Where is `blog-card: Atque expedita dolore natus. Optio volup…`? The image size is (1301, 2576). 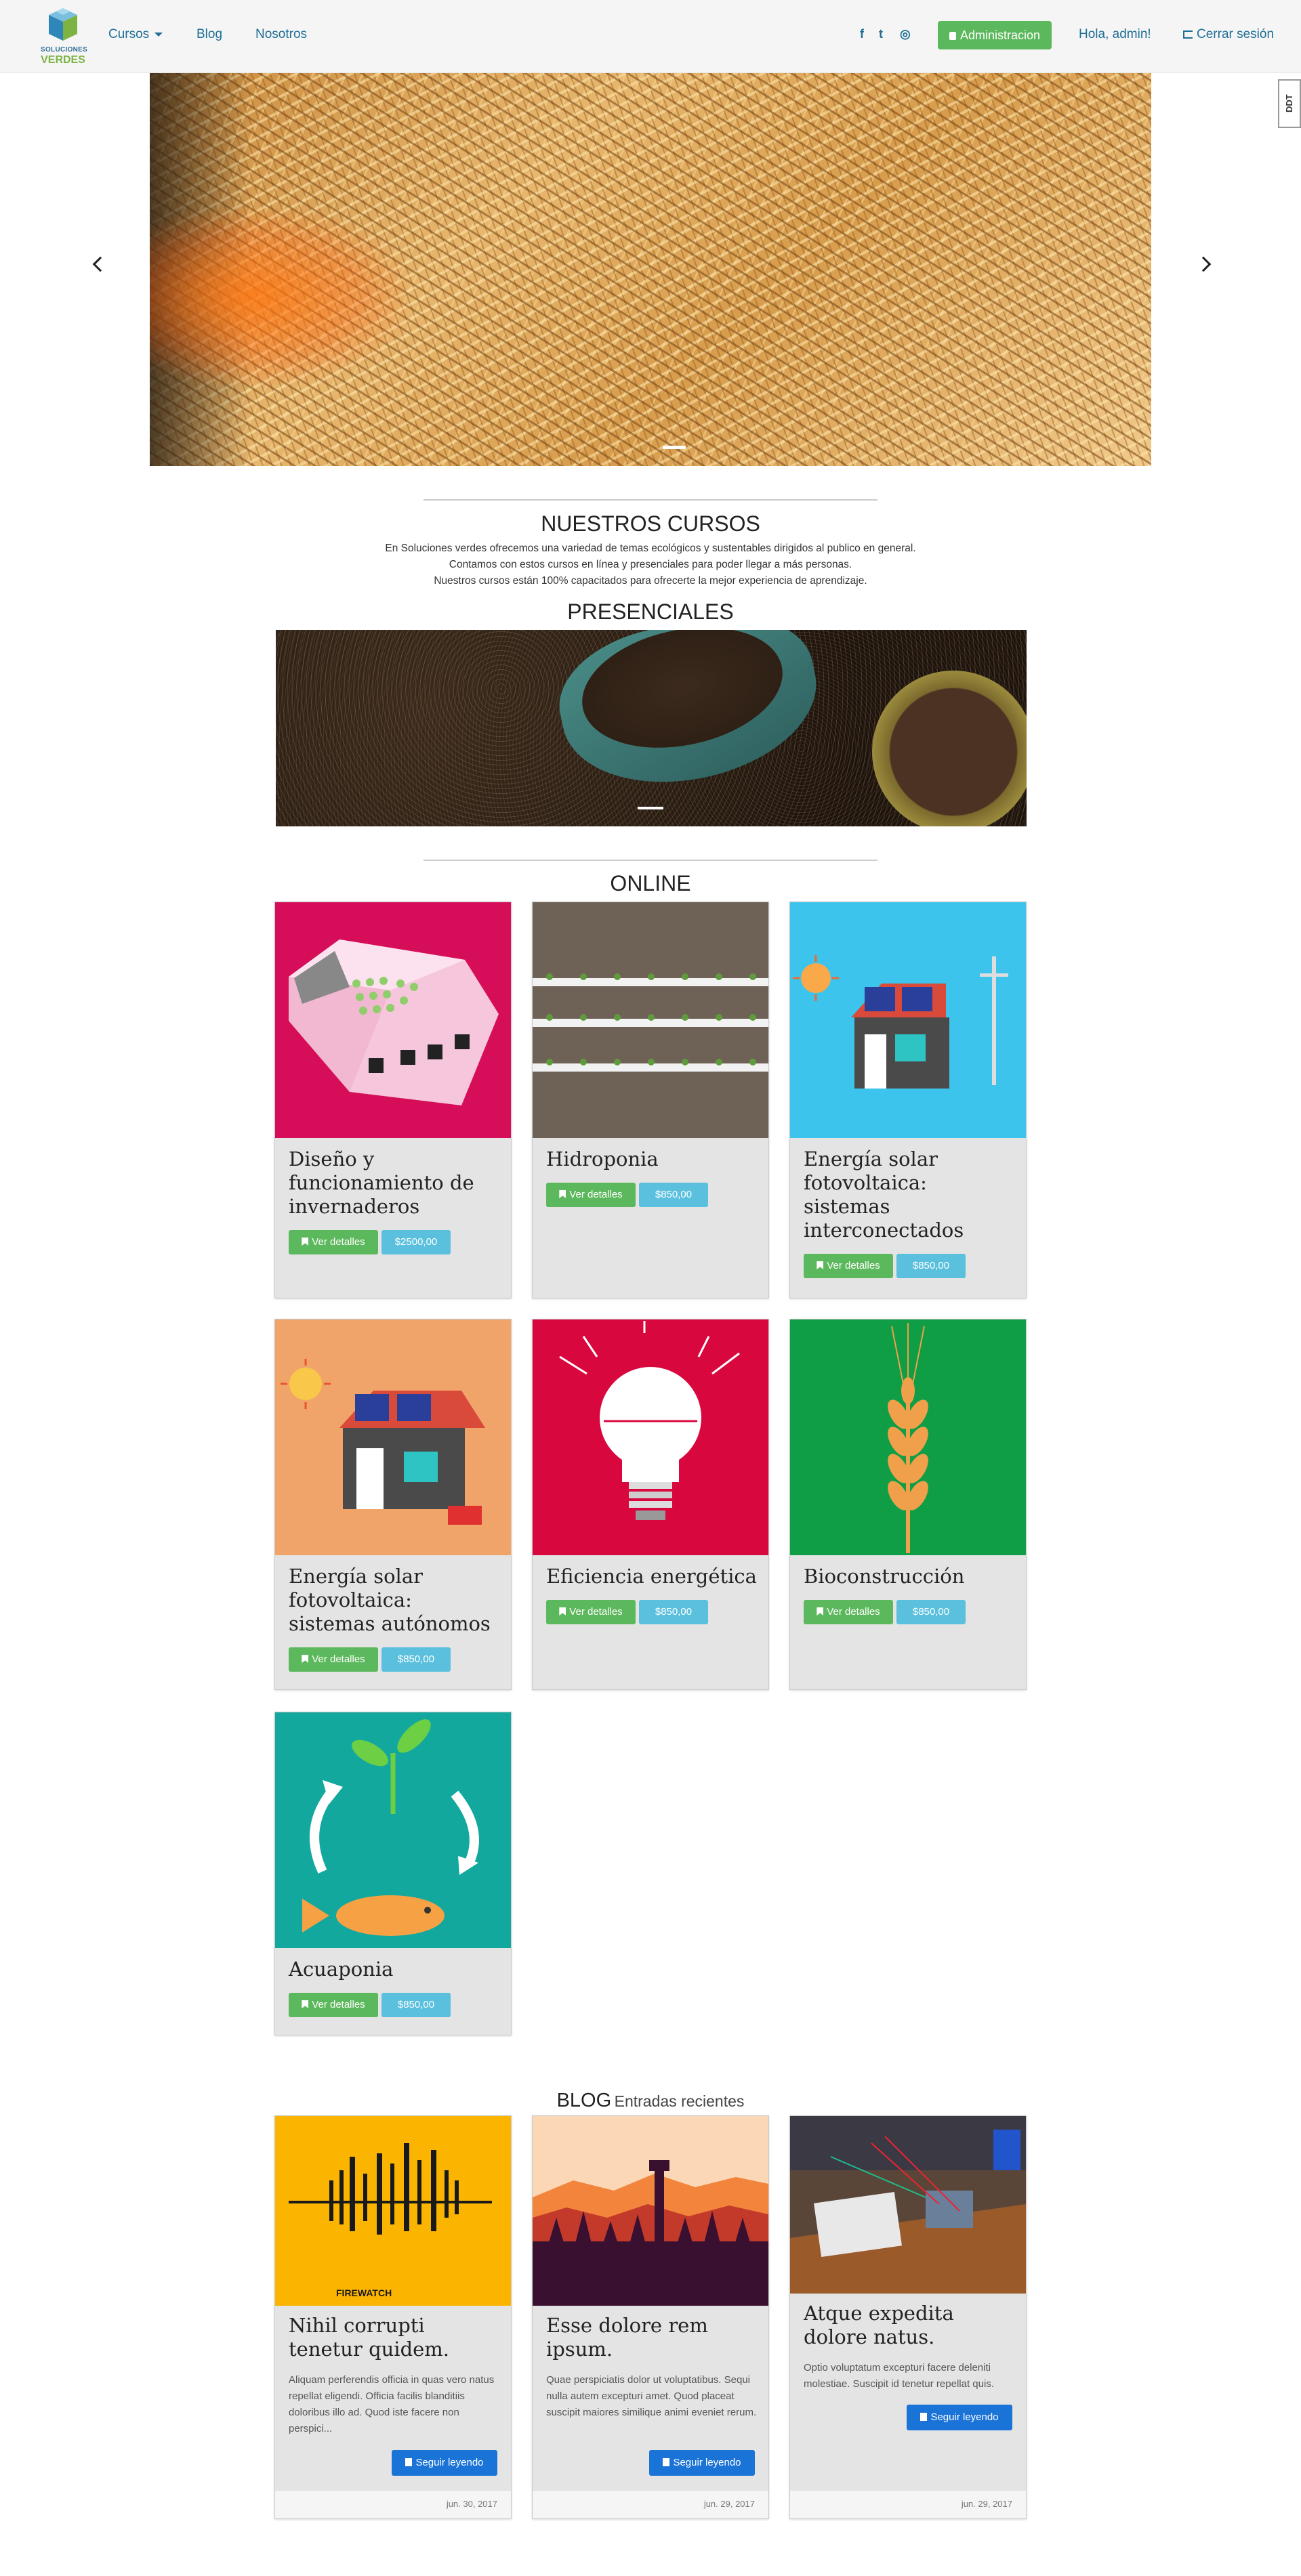 blog-card: Atque expedita dolore natus. Optio volup… is located at coordinates (908, 2317).